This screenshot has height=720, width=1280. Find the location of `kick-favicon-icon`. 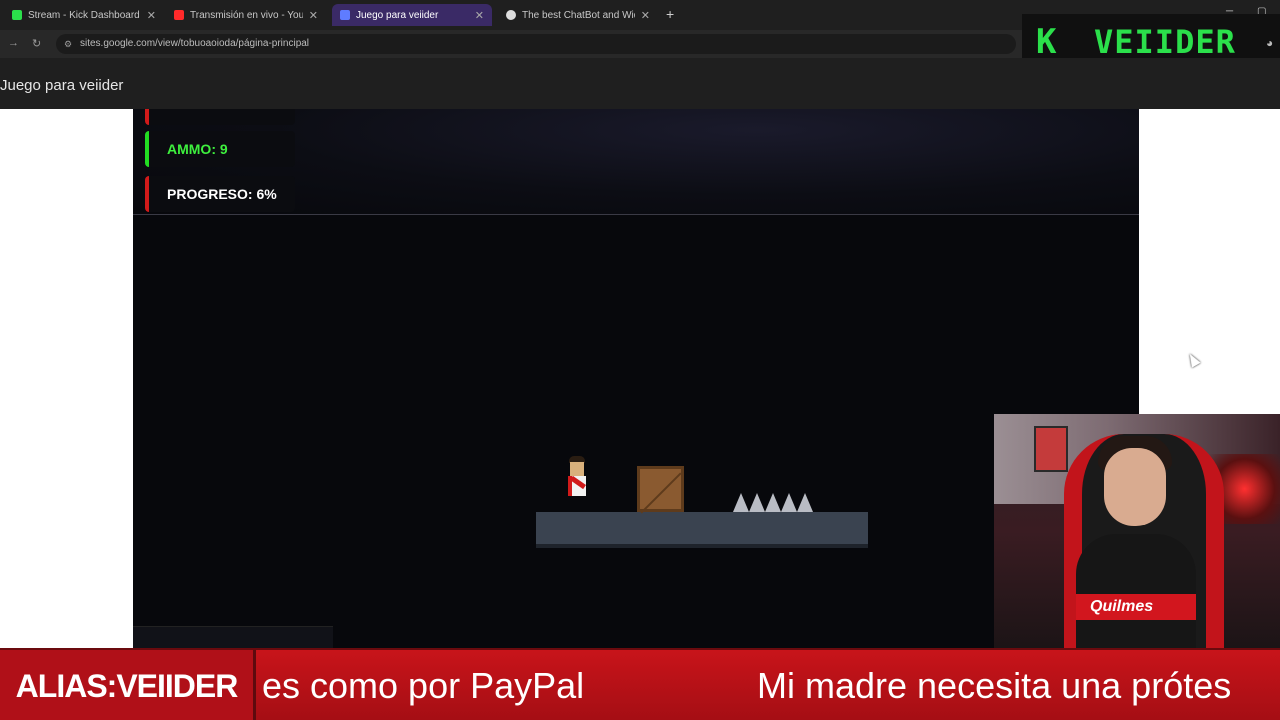

kick-favicon-icon is located at coordinates (17, 15).